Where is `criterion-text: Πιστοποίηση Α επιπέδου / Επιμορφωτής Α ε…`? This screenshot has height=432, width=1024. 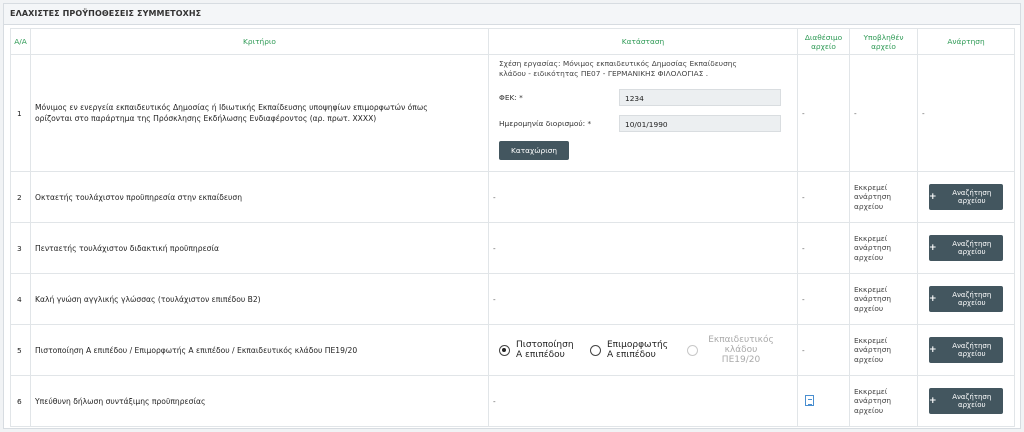 criterion-text: Πιστοποίηση Α επιπέδου / Επιμορφωτής Α ε… is located at coordinates (259, 350).